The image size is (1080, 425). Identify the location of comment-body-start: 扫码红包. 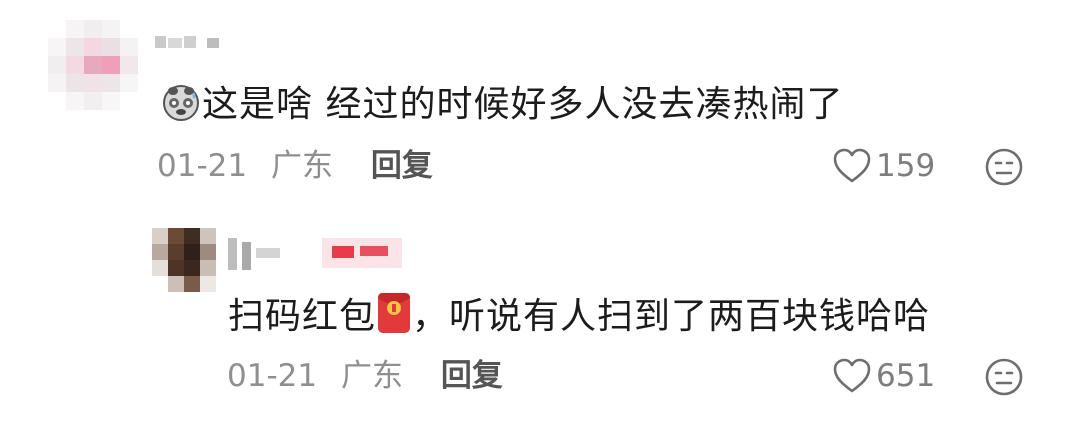
(302, 316).